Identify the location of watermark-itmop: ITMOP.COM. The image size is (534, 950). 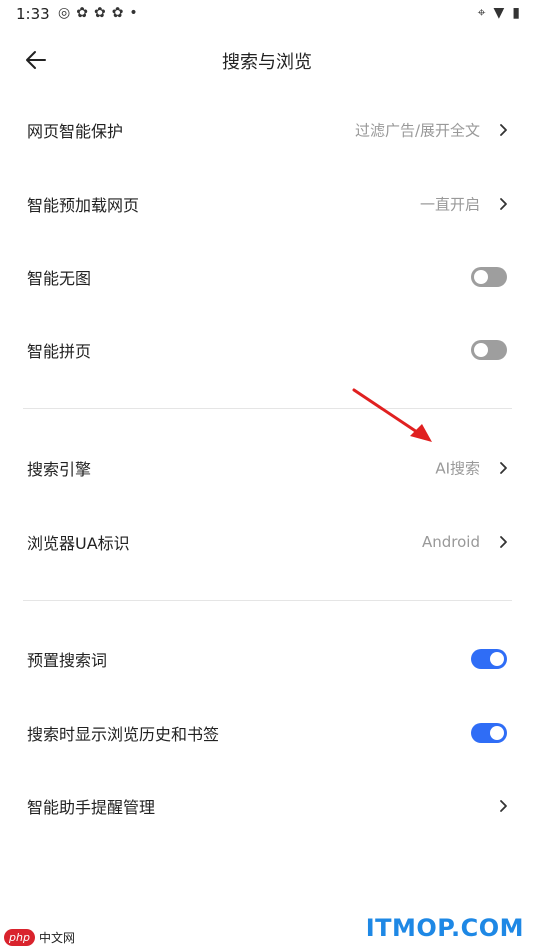
(444, 928).